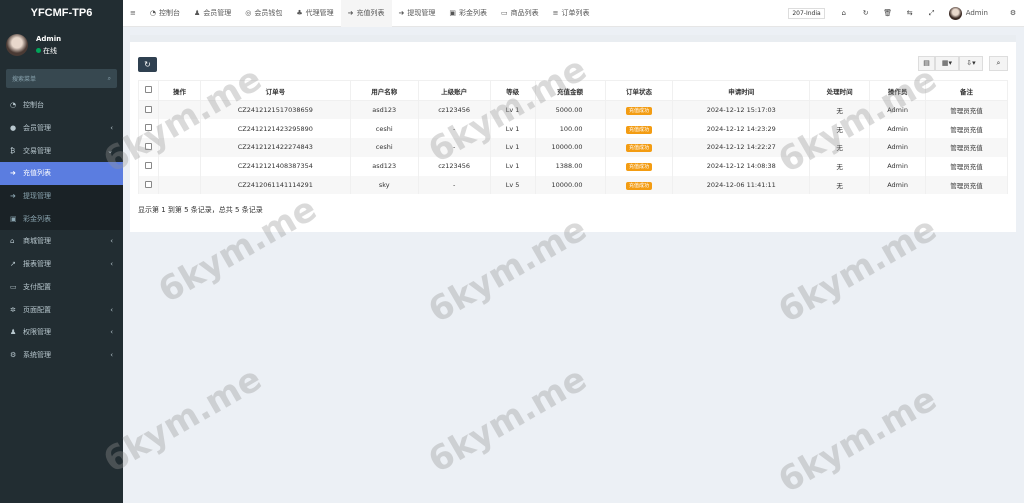  Describe the element at coordinates (61, 287) in the screenshot. I see `sidebar-item-8: ▭ 支付配置` at that location.